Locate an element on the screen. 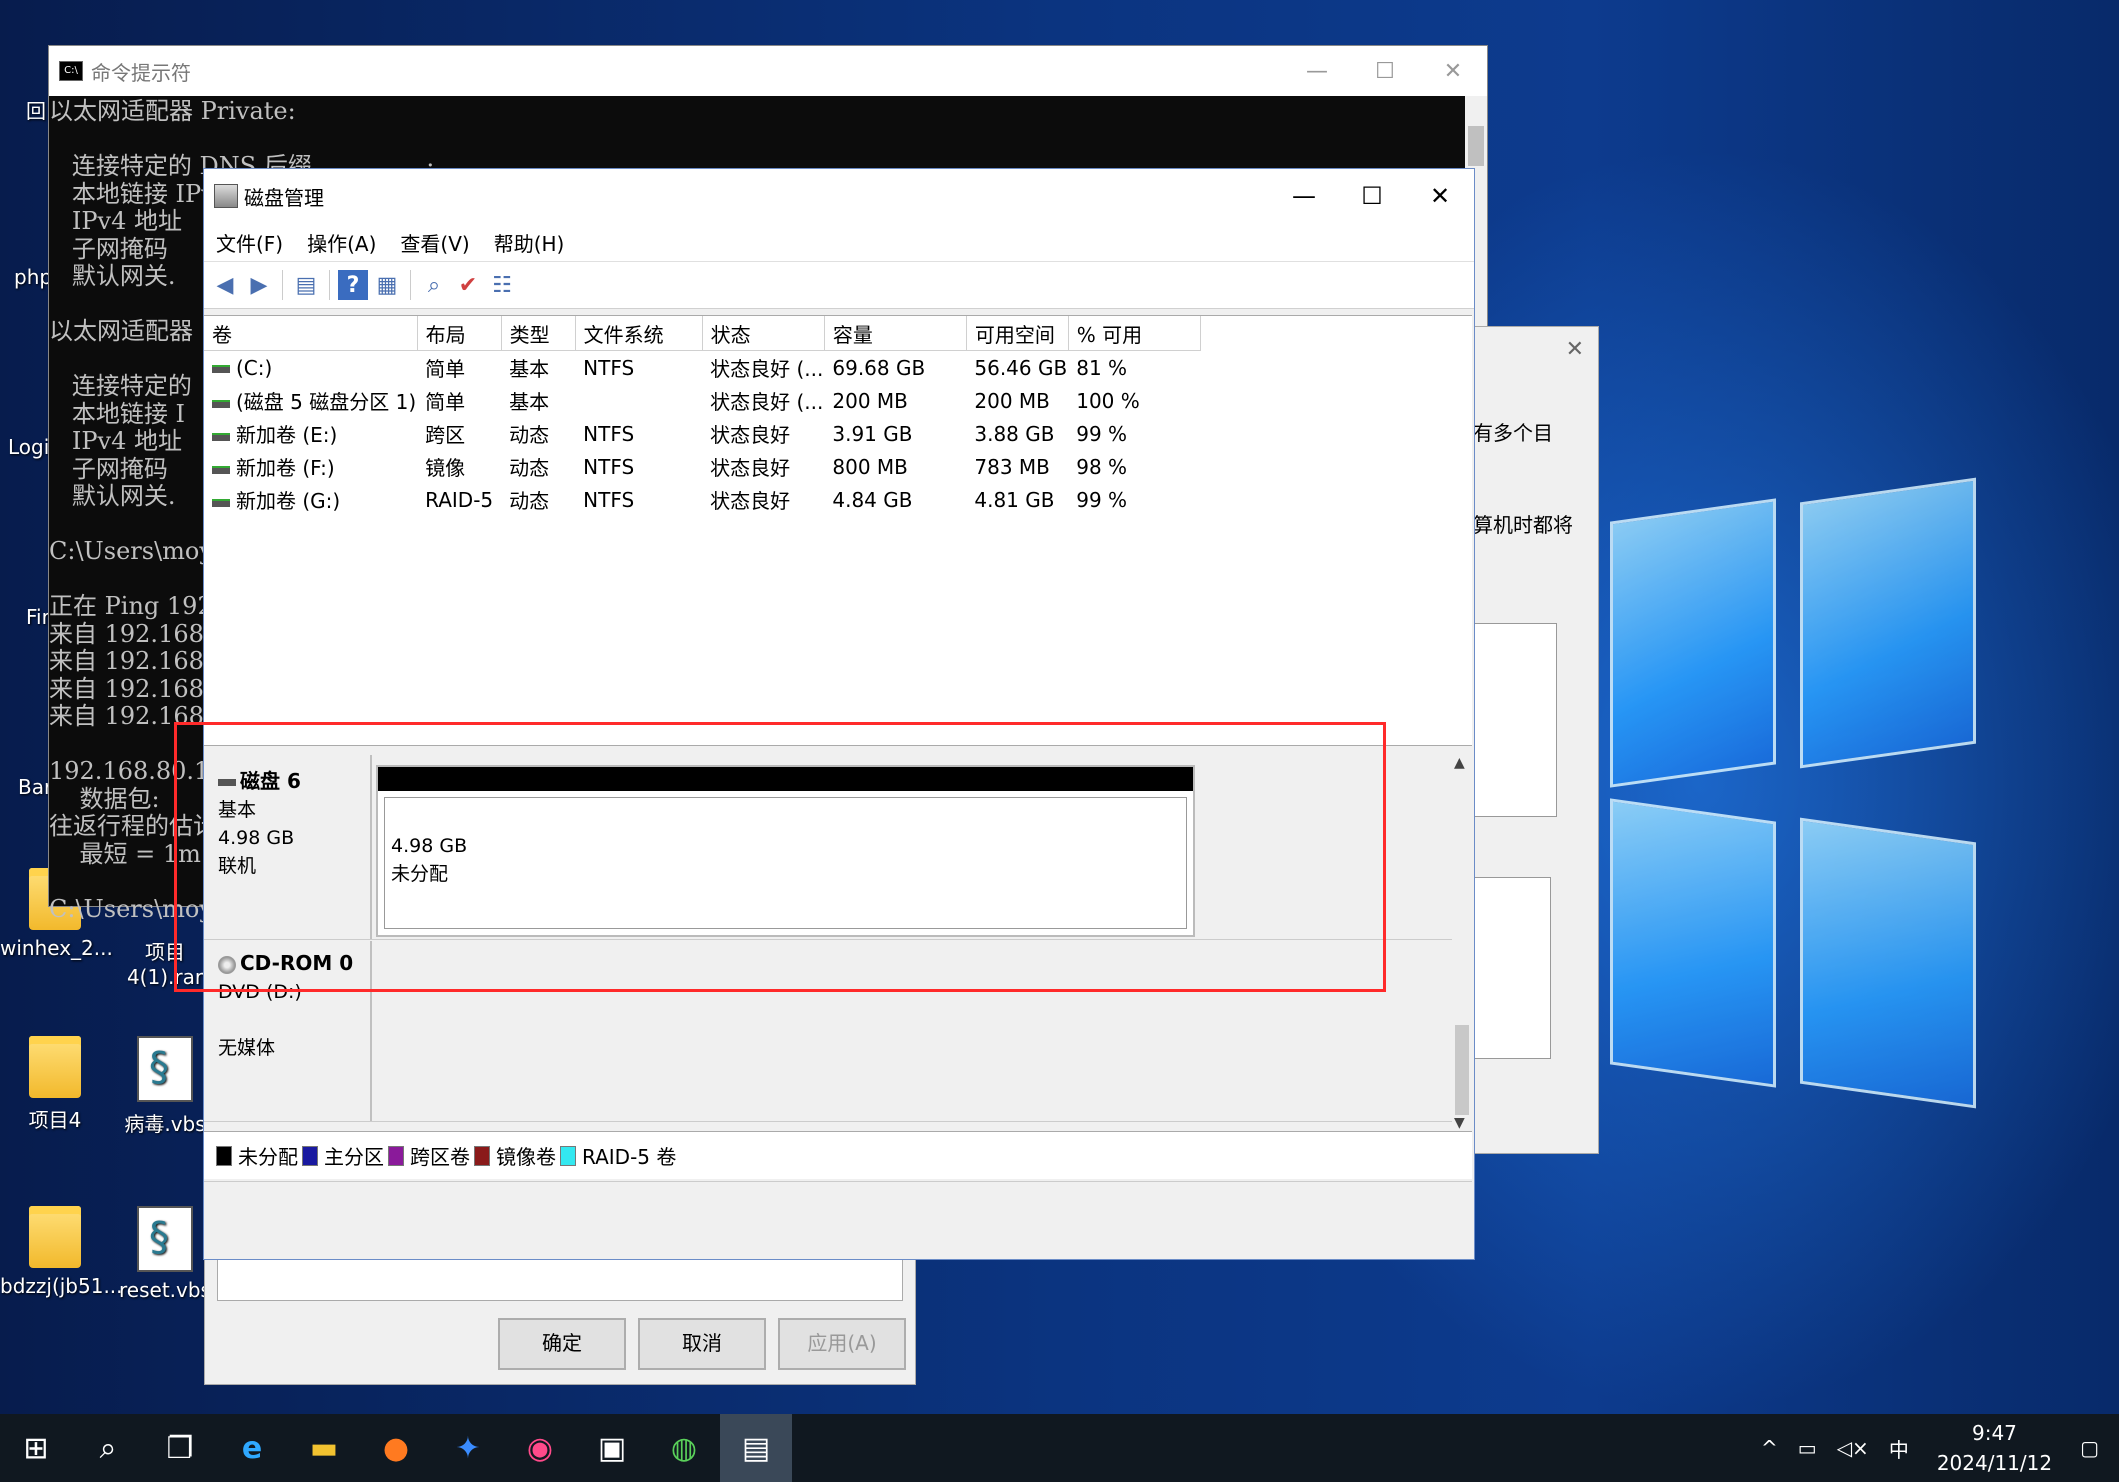 This screenshot has width=2119, height=1482. cmd-title: 命令提示符 is located at coordinates (141, 72).